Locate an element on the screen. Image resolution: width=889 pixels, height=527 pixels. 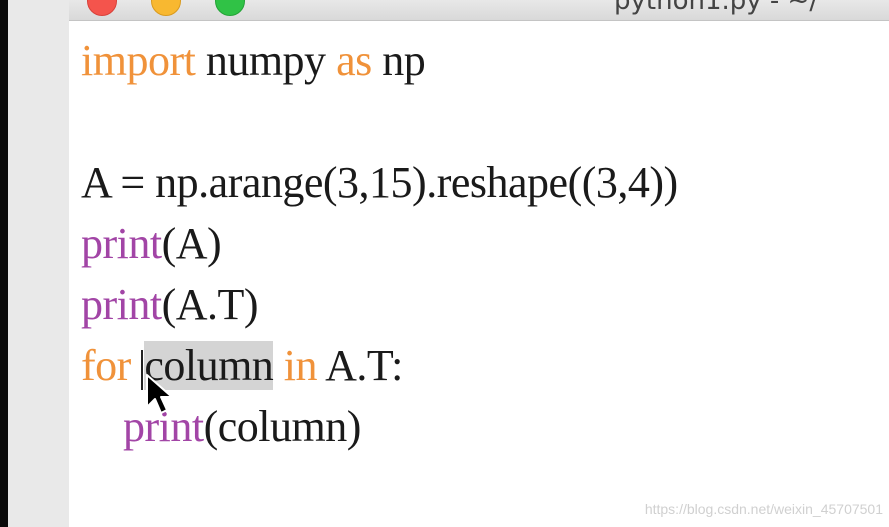
left-edge is located at coordinates (4, 263).